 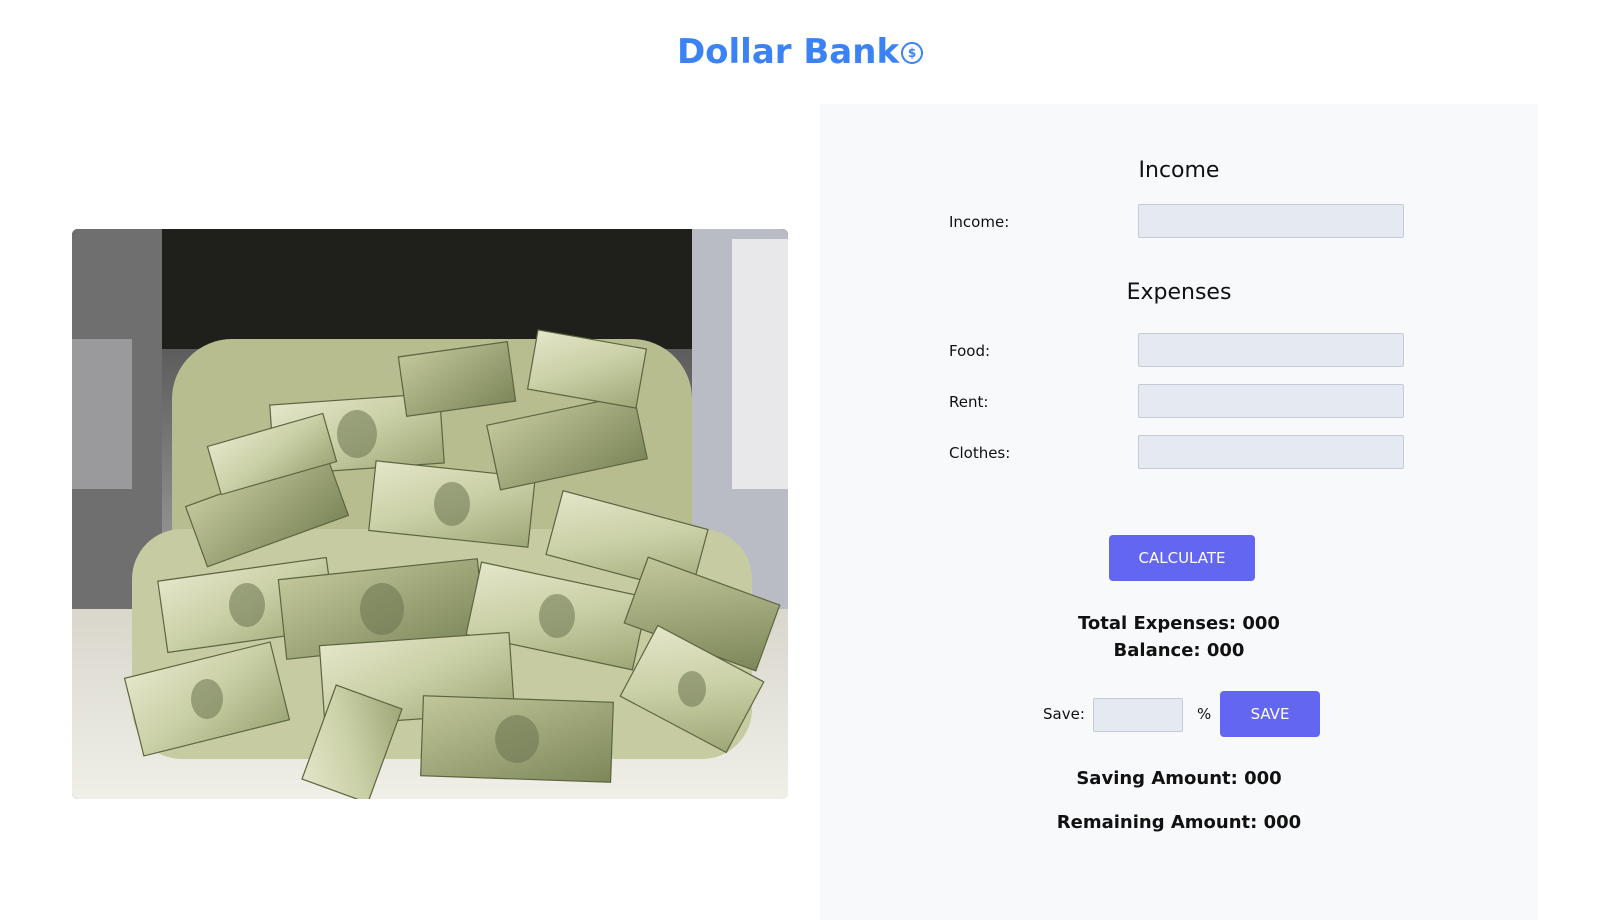 What do you see at coordinates (1270, 714) in the screenshot?
I see `save-button: Save` at bounding box center [1270, 714].